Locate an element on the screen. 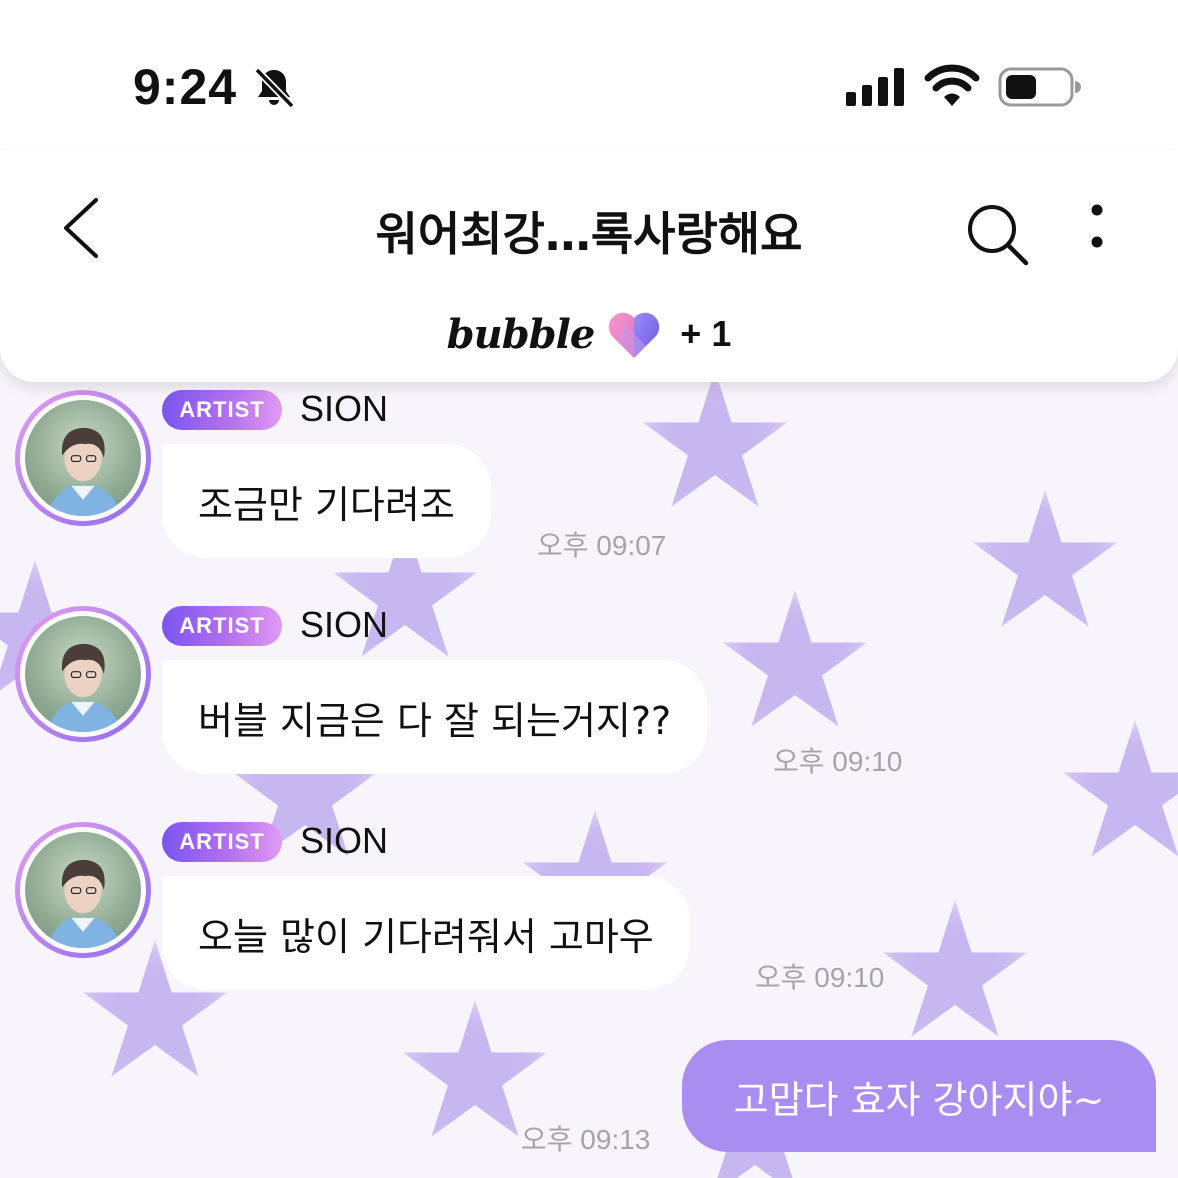  bubble-brand-row: bubble + 1 is located at coordinates (589, 334).